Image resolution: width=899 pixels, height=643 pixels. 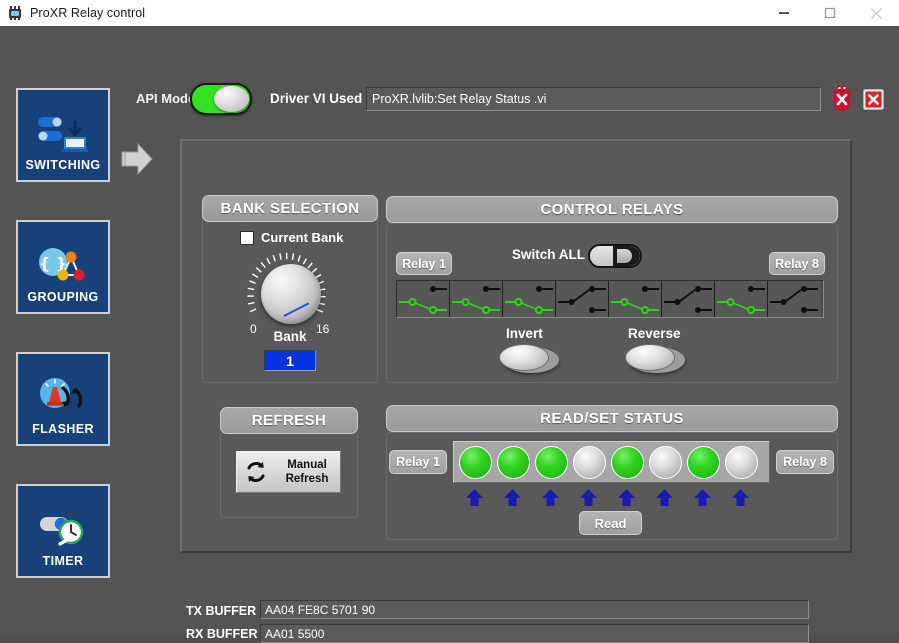 What do you see at coordinates (534, 633) in the screenshot?
I see `rx-buffer-field: AA01 5500` at bounding box center [534, 633].